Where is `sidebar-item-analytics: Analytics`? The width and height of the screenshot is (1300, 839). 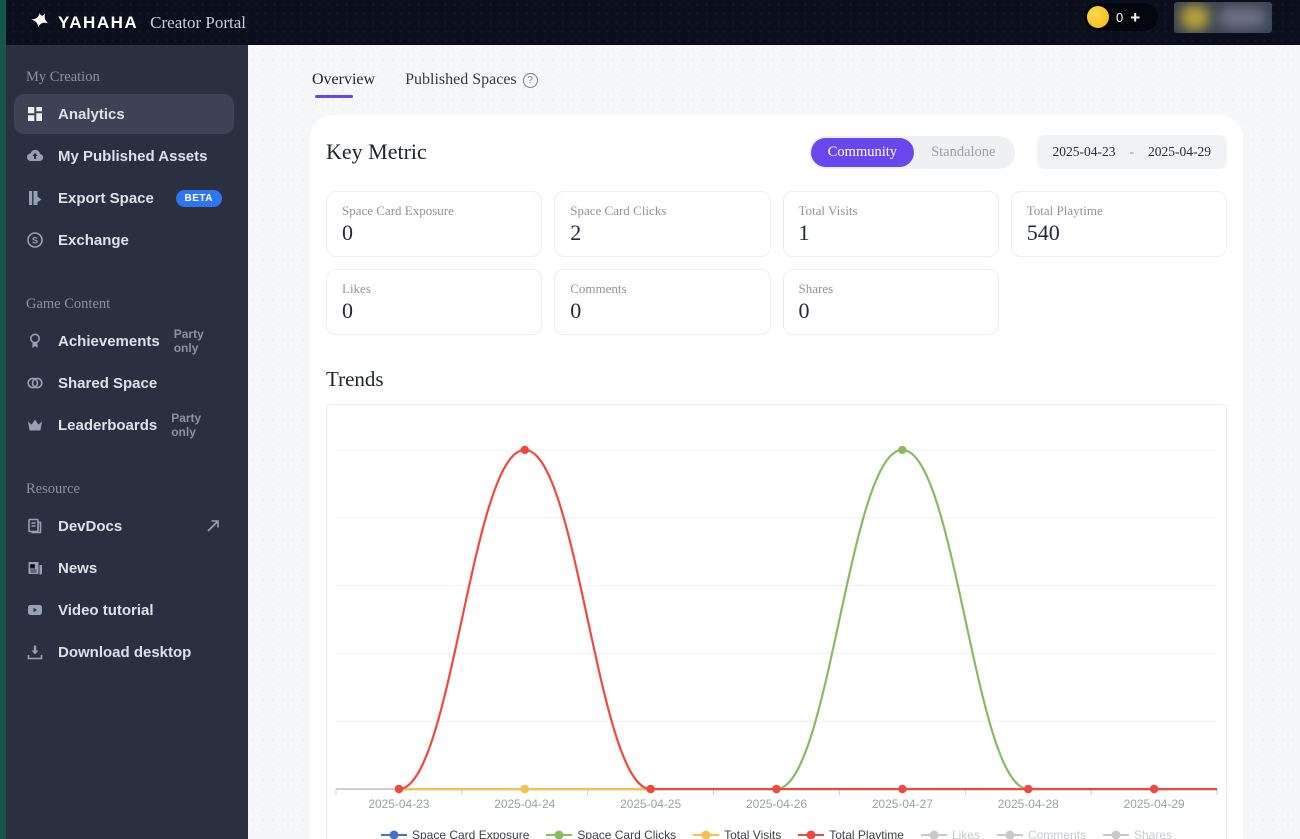
sidebar-item-analytics: Analytics is located at coordinates (124, 114).